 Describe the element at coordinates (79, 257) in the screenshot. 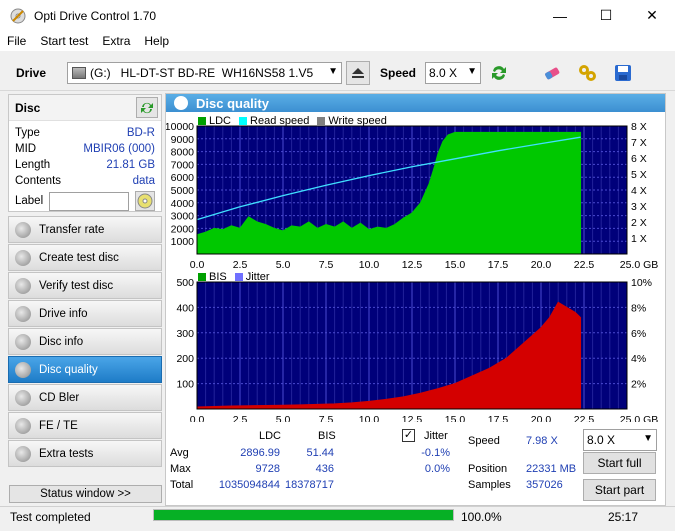

I see `nav-label: Create test disc` at that location.